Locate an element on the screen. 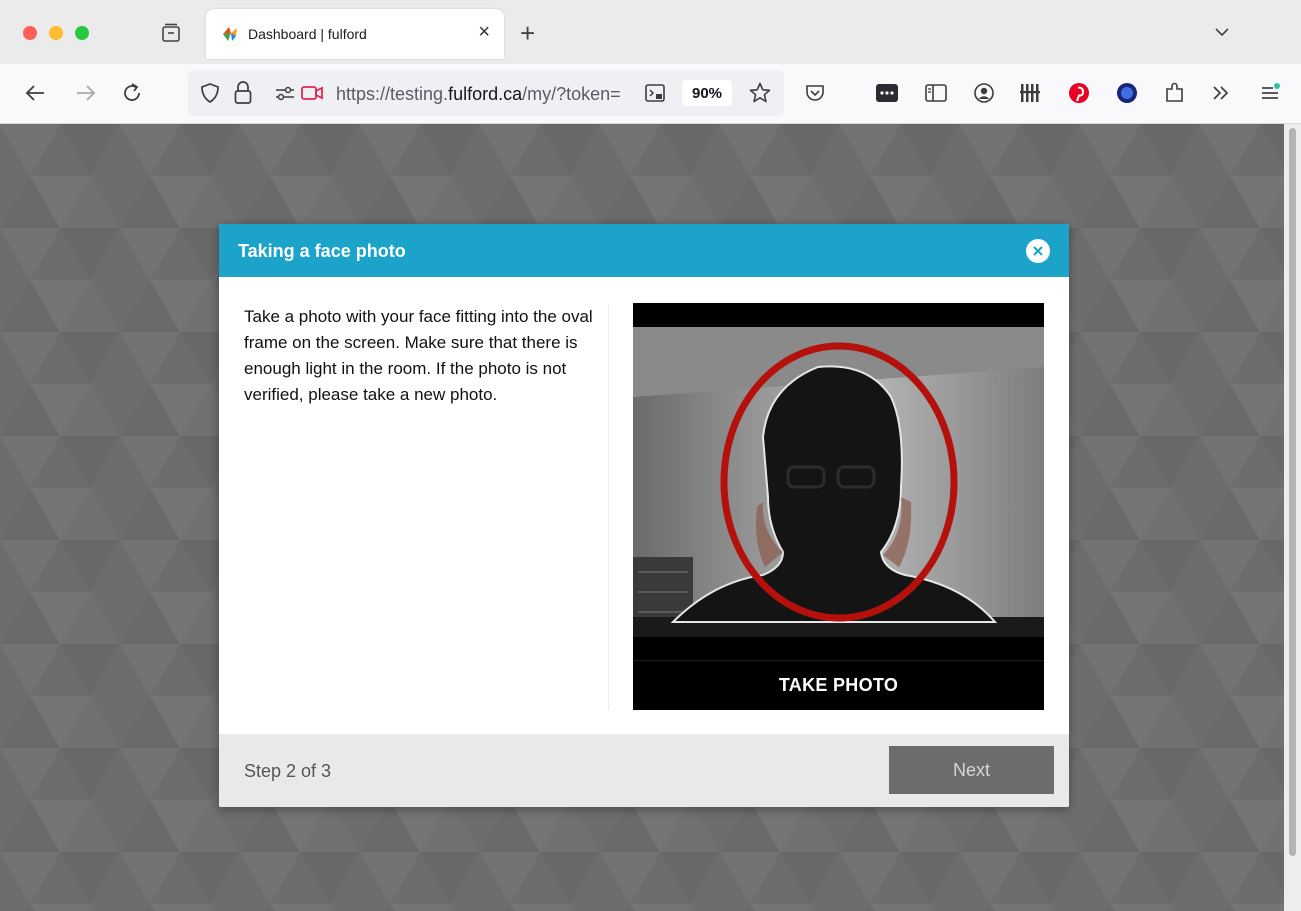  scrollbar-thumb is located at coordinates (1292, 492).